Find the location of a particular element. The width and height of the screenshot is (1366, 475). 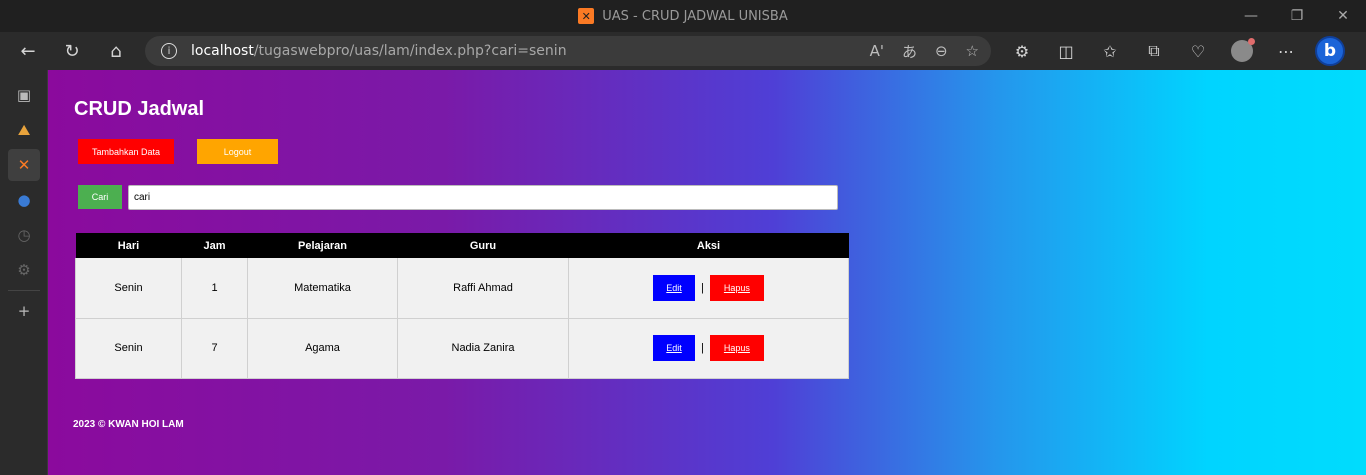

search-input is located at coordinates (483, 197).